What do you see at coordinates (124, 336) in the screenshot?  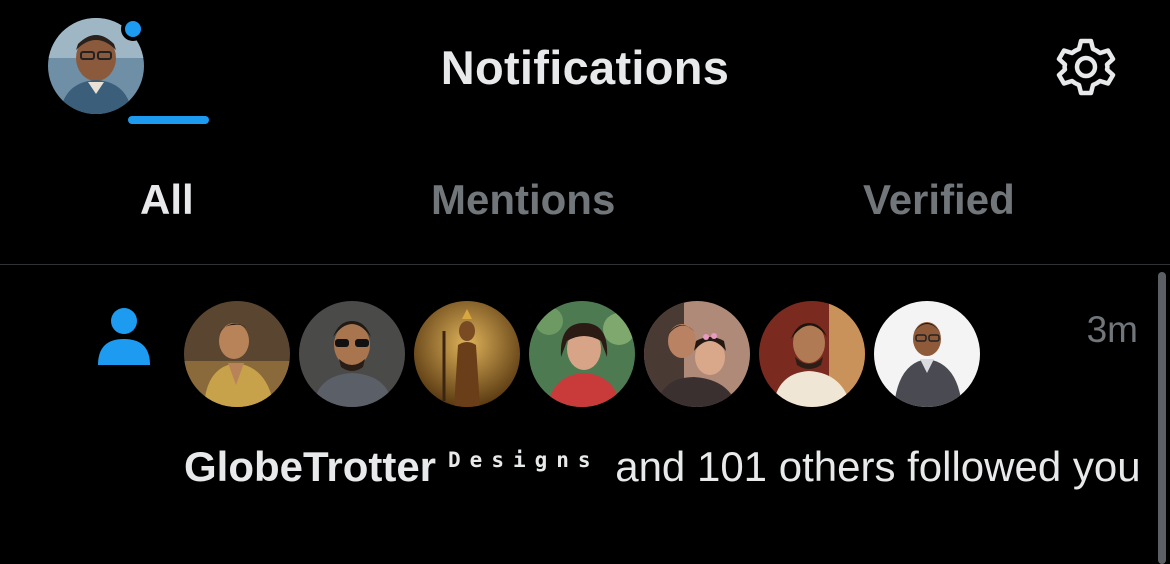 I see `person-icon` at bounding box center [124, 336].